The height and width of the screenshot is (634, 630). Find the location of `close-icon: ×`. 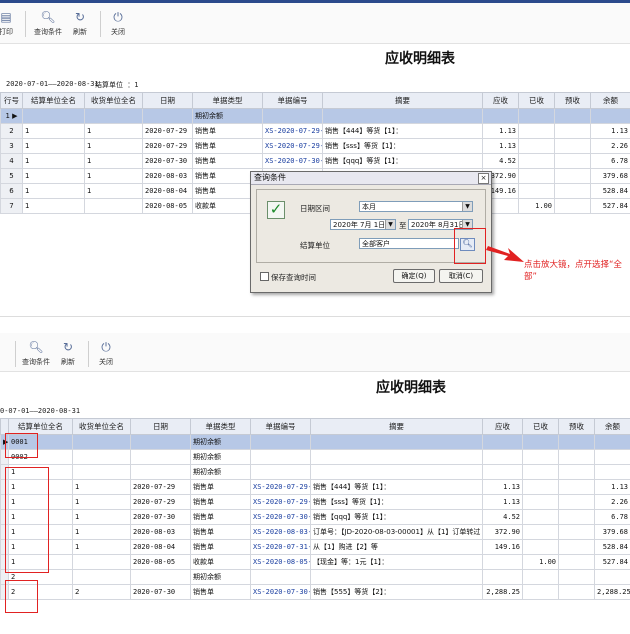

close-icon: × is located at coordinates (483, 178).